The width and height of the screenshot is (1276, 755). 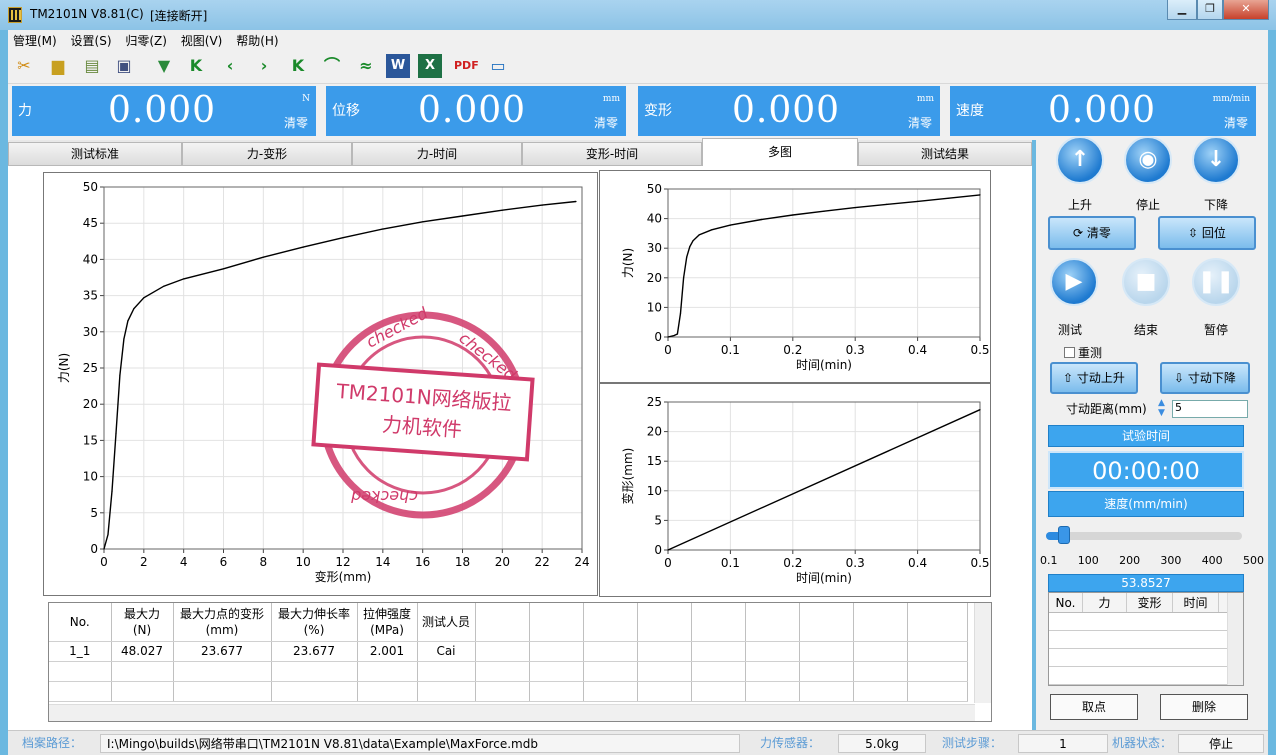 I want to click on return-button: ⇳ 回位, so click(x=1207, y=233).